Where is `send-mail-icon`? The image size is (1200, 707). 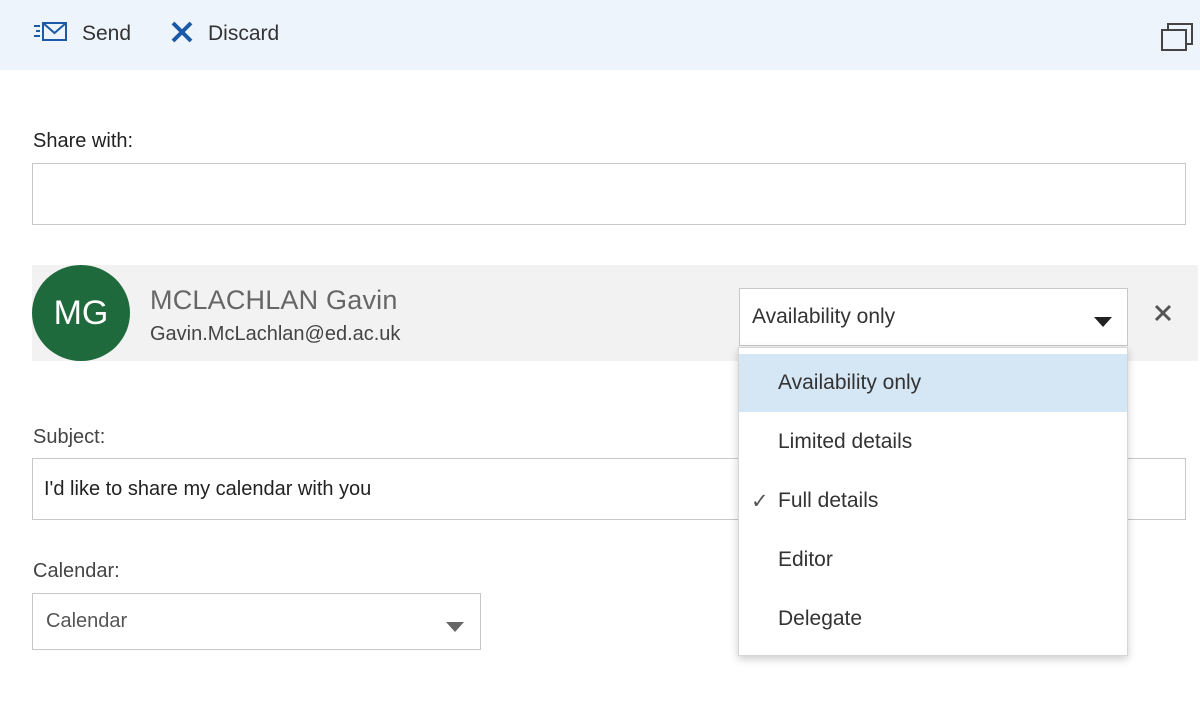 send-mail-icon is located at coordinates (51, 34).